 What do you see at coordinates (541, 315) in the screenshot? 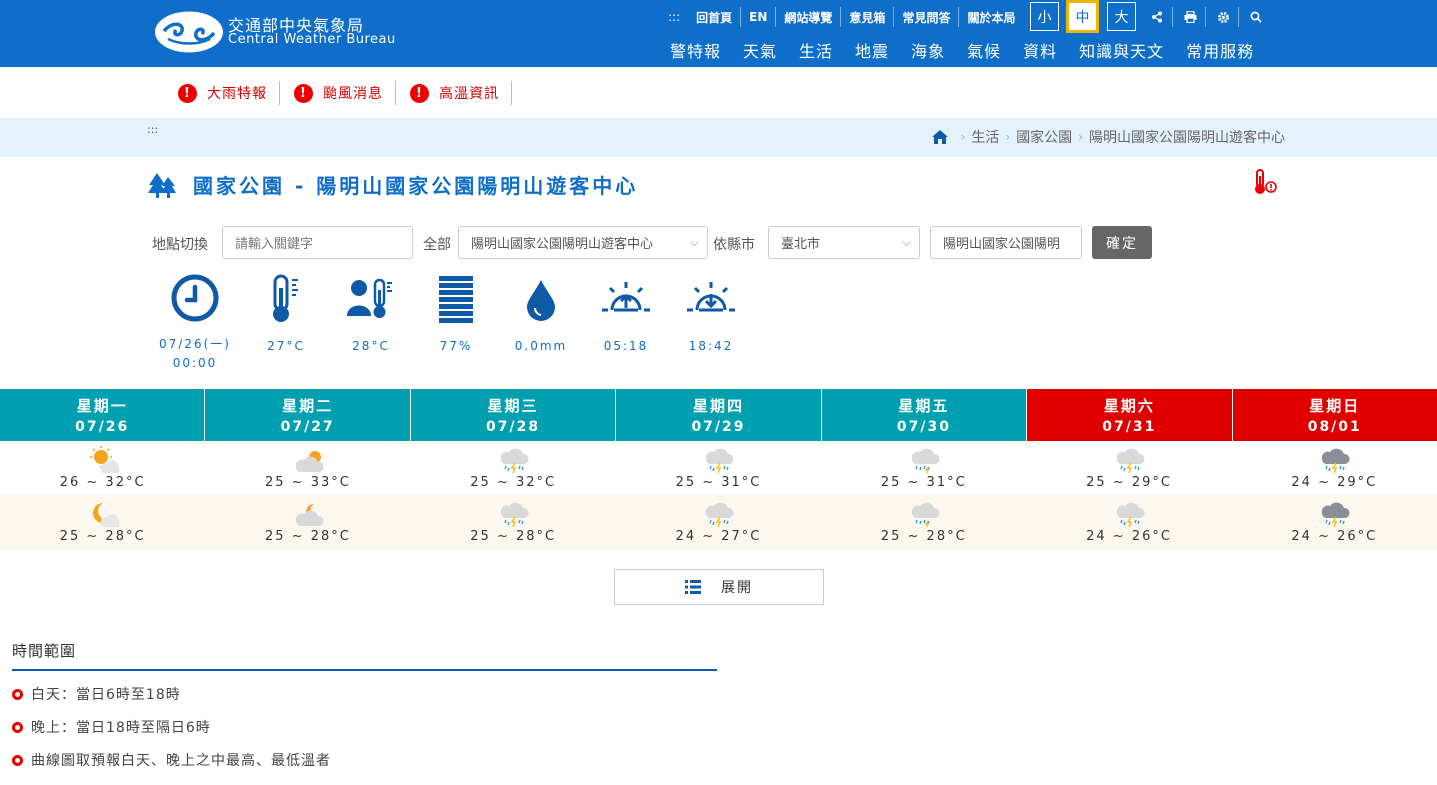
I see `current-rain: 0.0mm` at bounding box center [541, 315].